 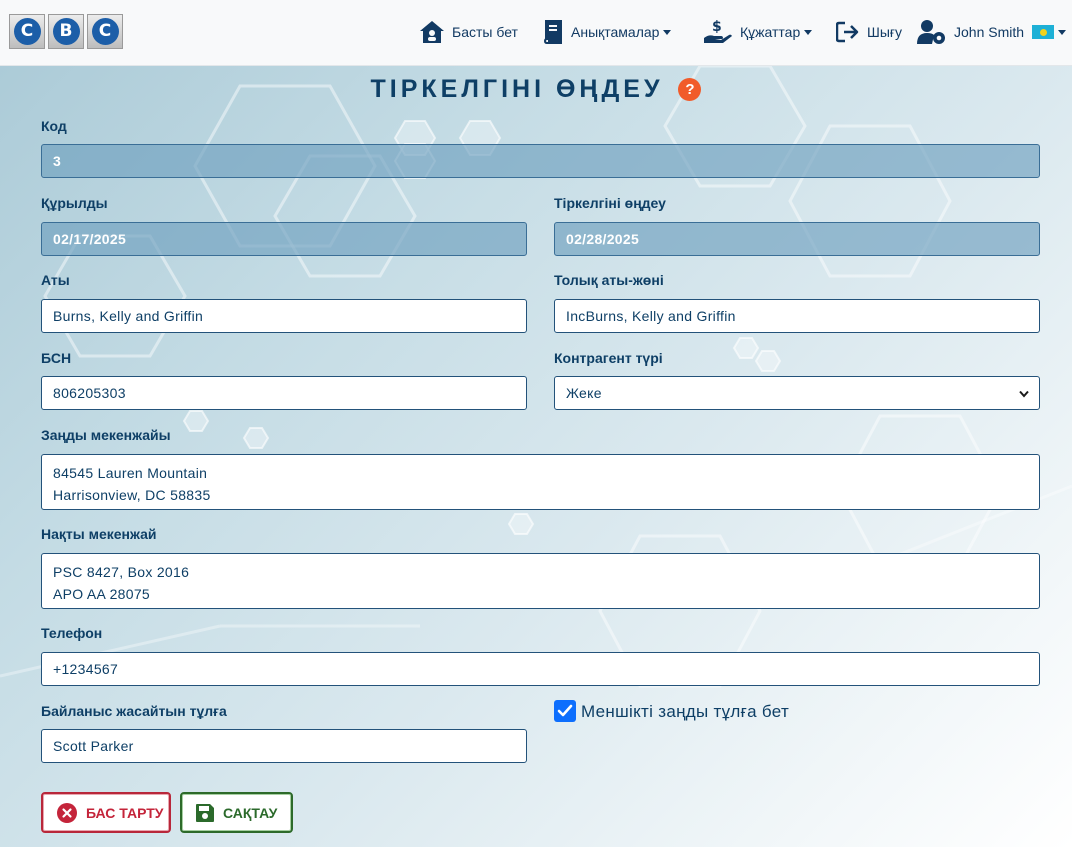 I want to click on page-title: ТІРКЕЛГІНІ ӨҢДЕУ, so click(x=517, y=89).